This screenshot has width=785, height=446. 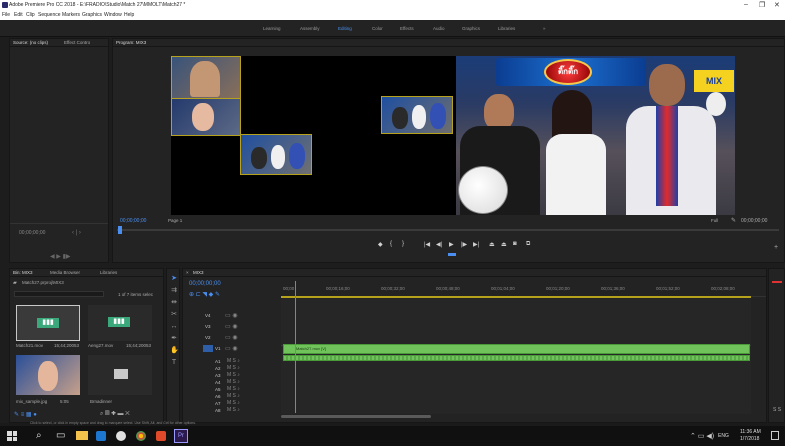 What do you see at coordinates (174, 315) in the screenshot?
I see `razor-icon: ✂` at bounding box center [174, 315].